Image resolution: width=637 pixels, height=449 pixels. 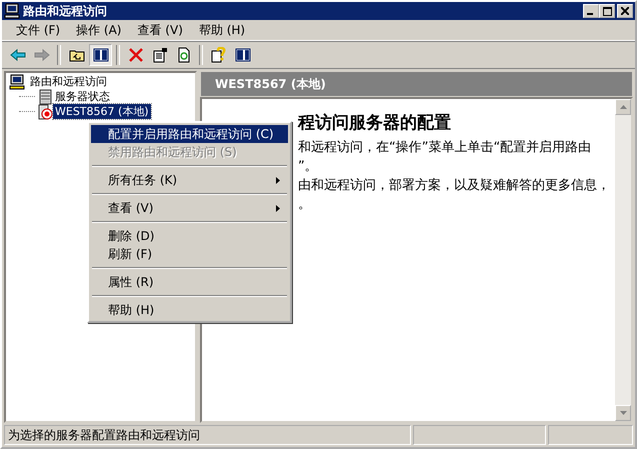 I want to click on minimize-button, so click(x=591, y=11).